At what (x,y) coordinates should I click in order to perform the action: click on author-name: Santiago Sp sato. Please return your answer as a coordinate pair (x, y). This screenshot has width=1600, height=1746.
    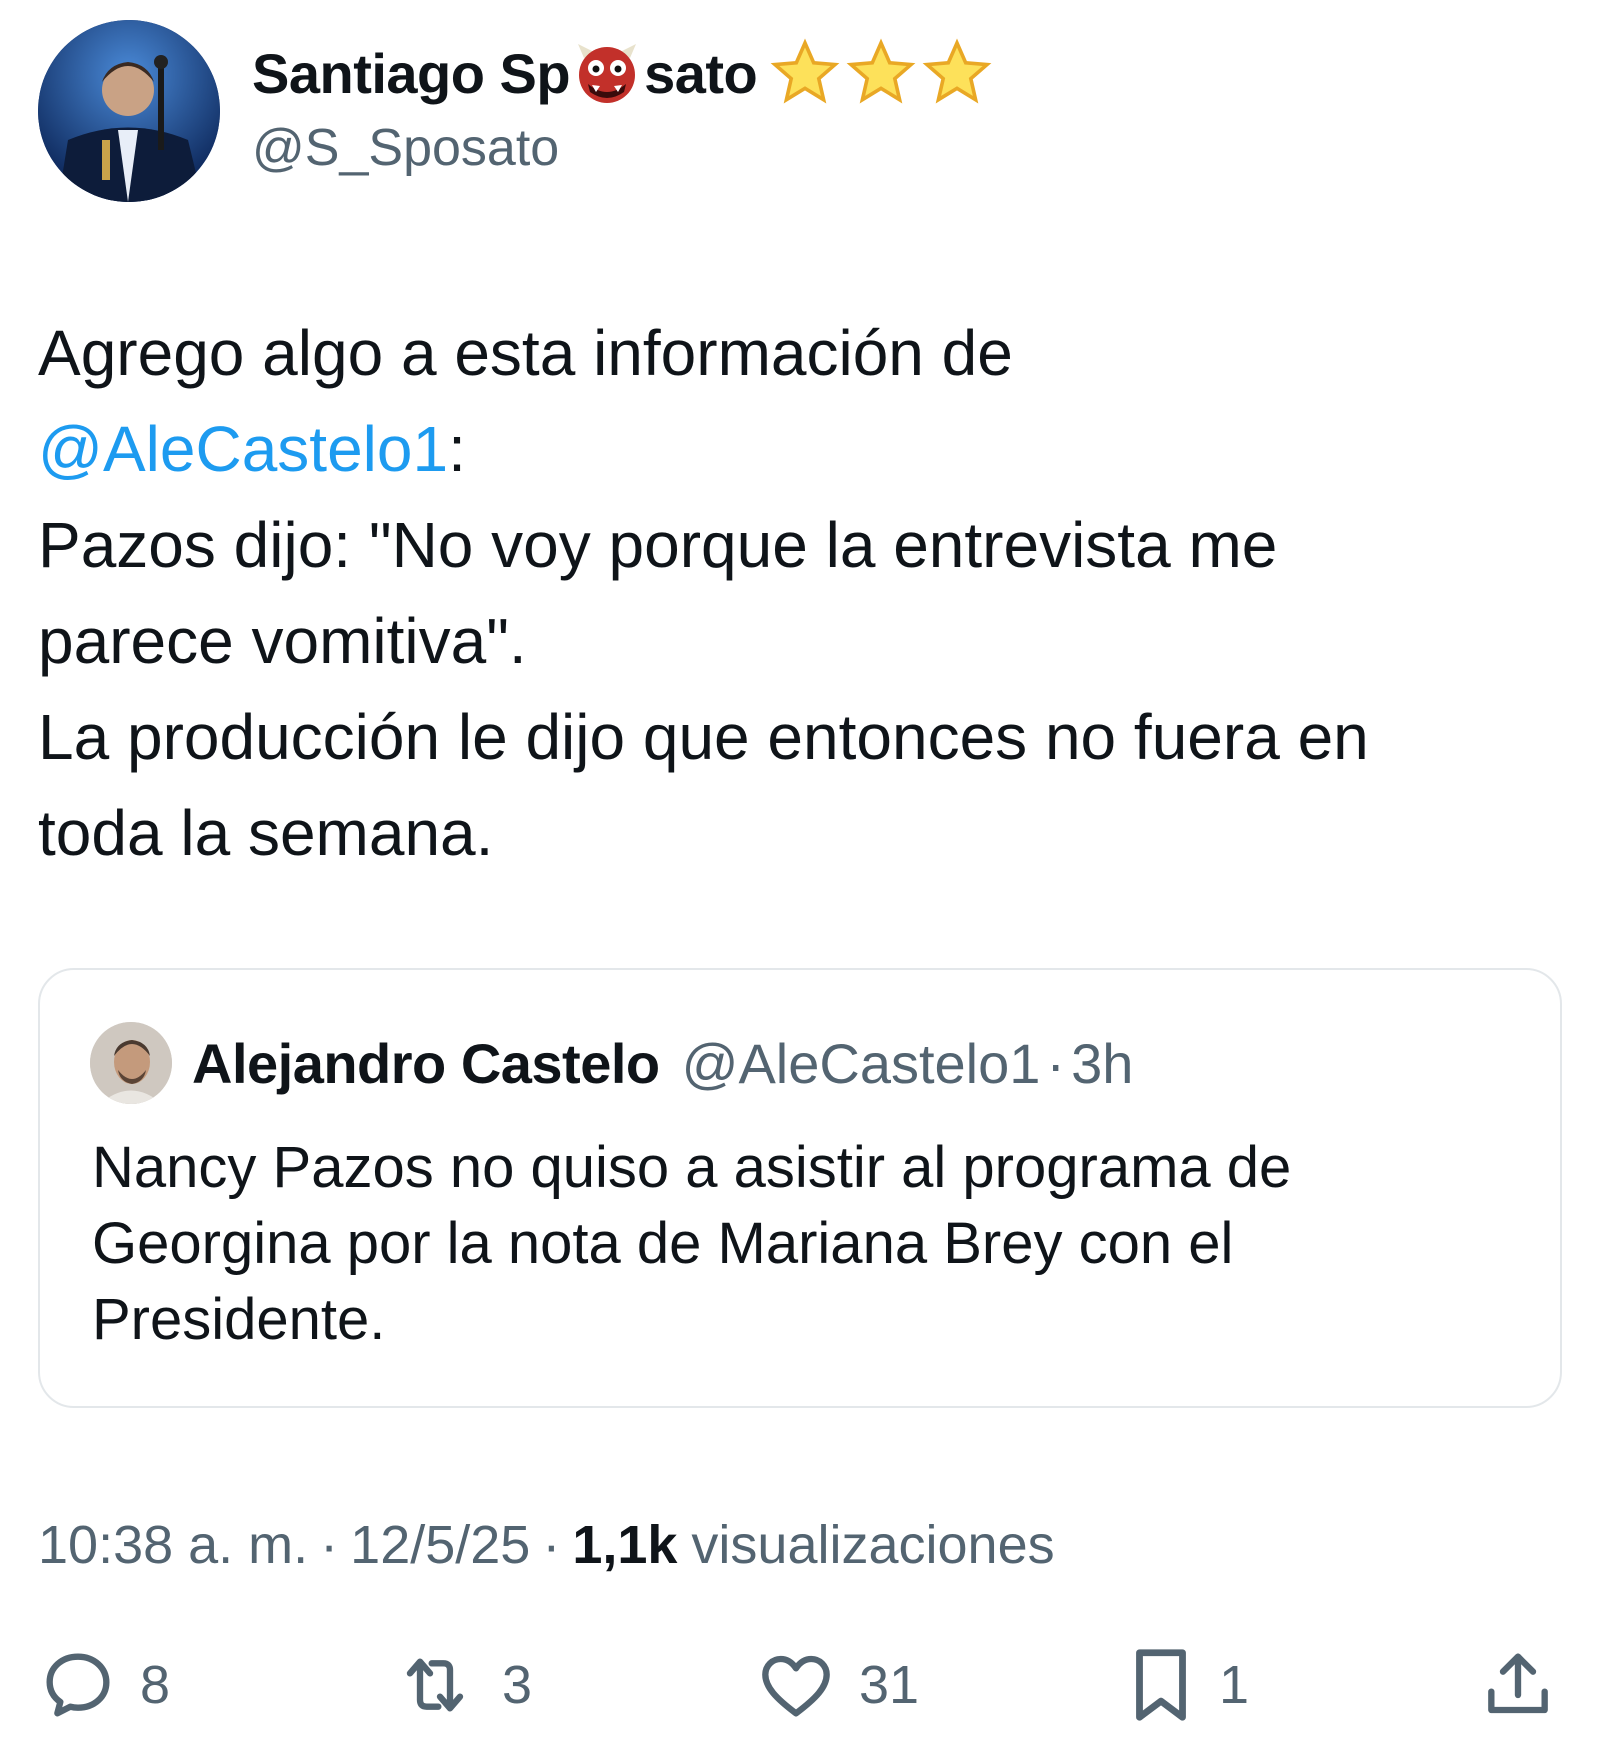
    Looking at the image, I should click on (622, 73).